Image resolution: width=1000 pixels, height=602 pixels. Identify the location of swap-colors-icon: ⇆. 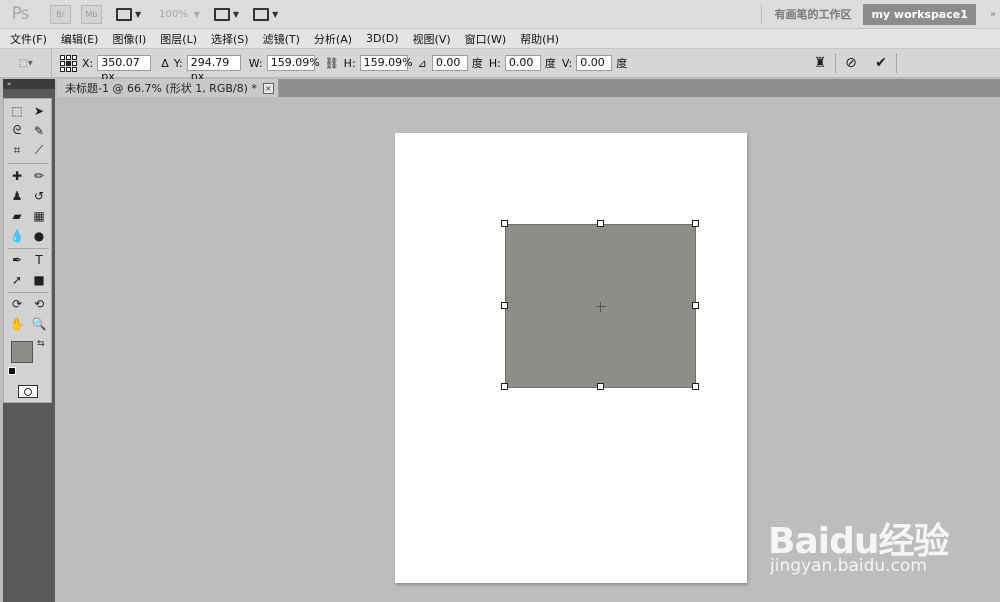
(41, 344).